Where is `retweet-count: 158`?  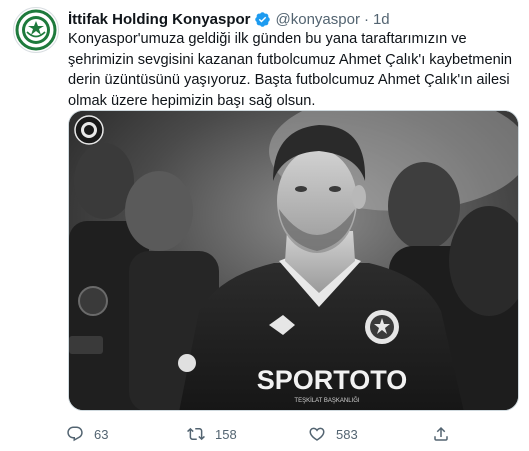 retweet-count: 158 is located at coordinates (226, 434).